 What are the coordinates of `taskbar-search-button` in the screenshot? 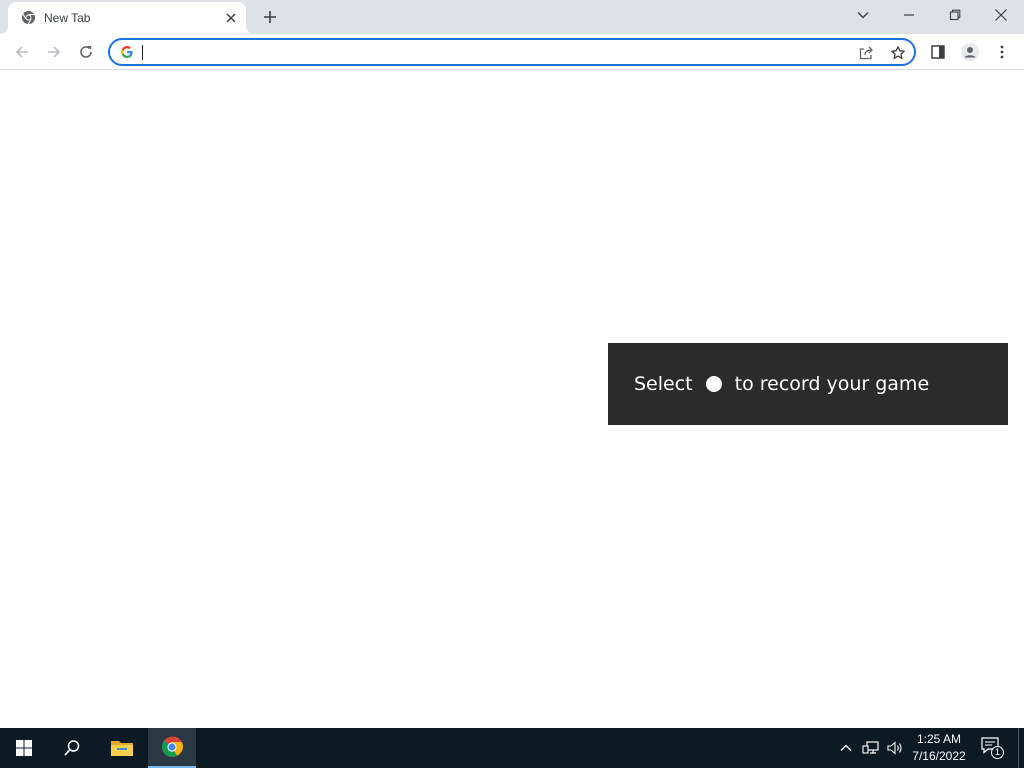 It's located at (72, 748).